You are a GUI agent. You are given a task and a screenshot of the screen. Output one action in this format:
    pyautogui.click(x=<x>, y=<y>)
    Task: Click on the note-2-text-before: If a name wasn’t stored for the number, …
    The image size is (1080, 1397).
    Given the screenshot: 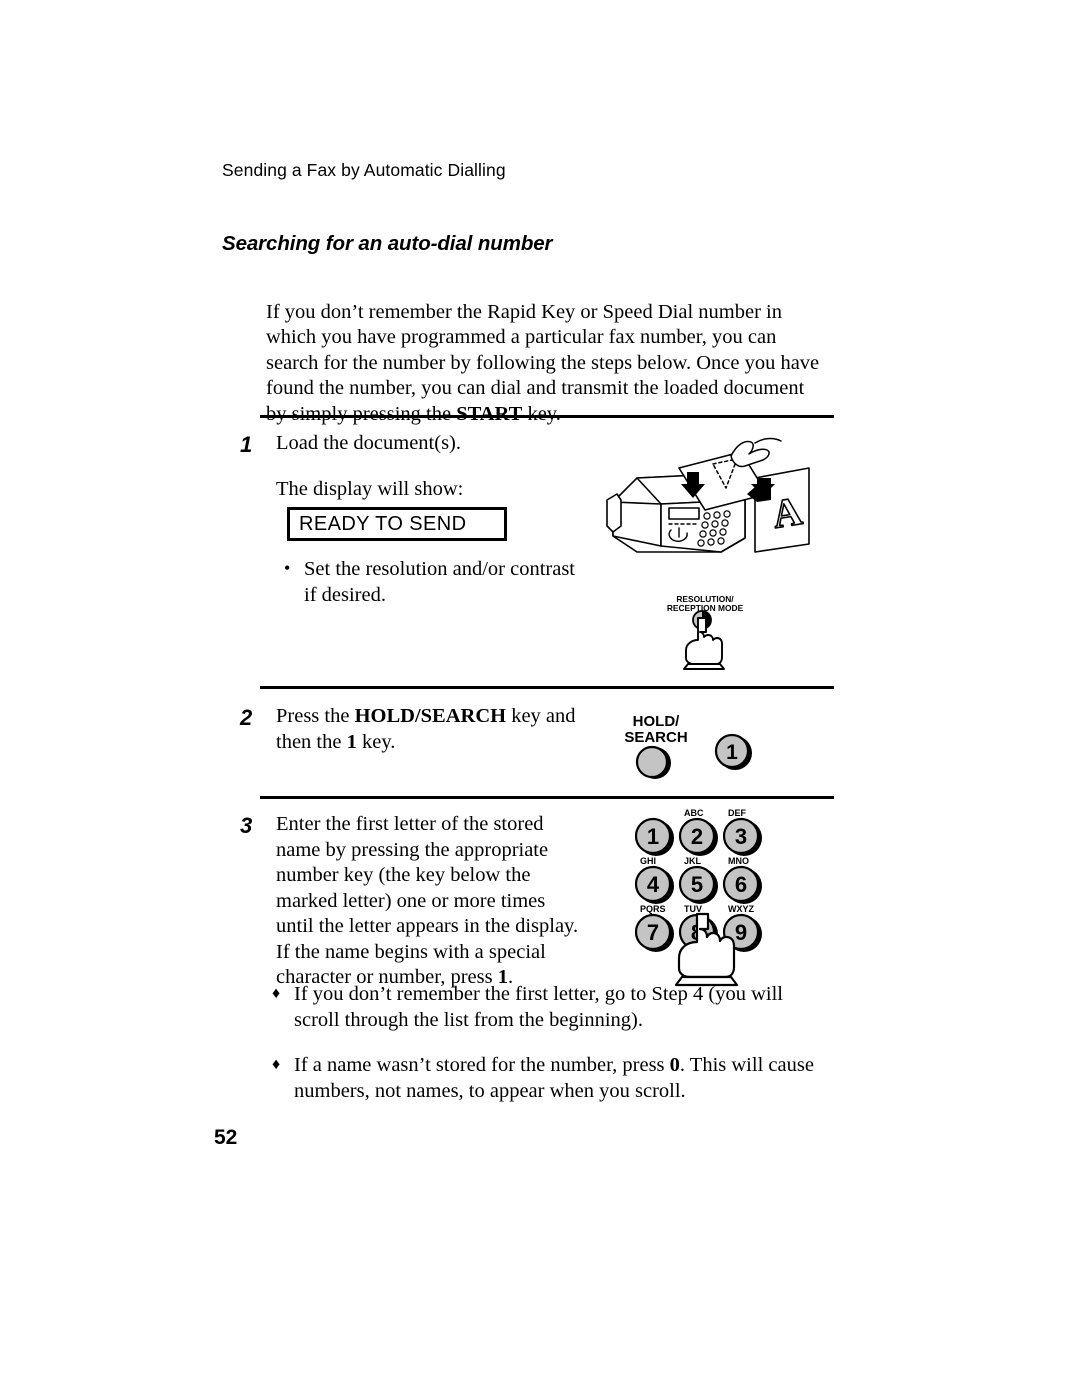 What is the action you would take?
    pyautogui.click(x=482, y=1065)
    